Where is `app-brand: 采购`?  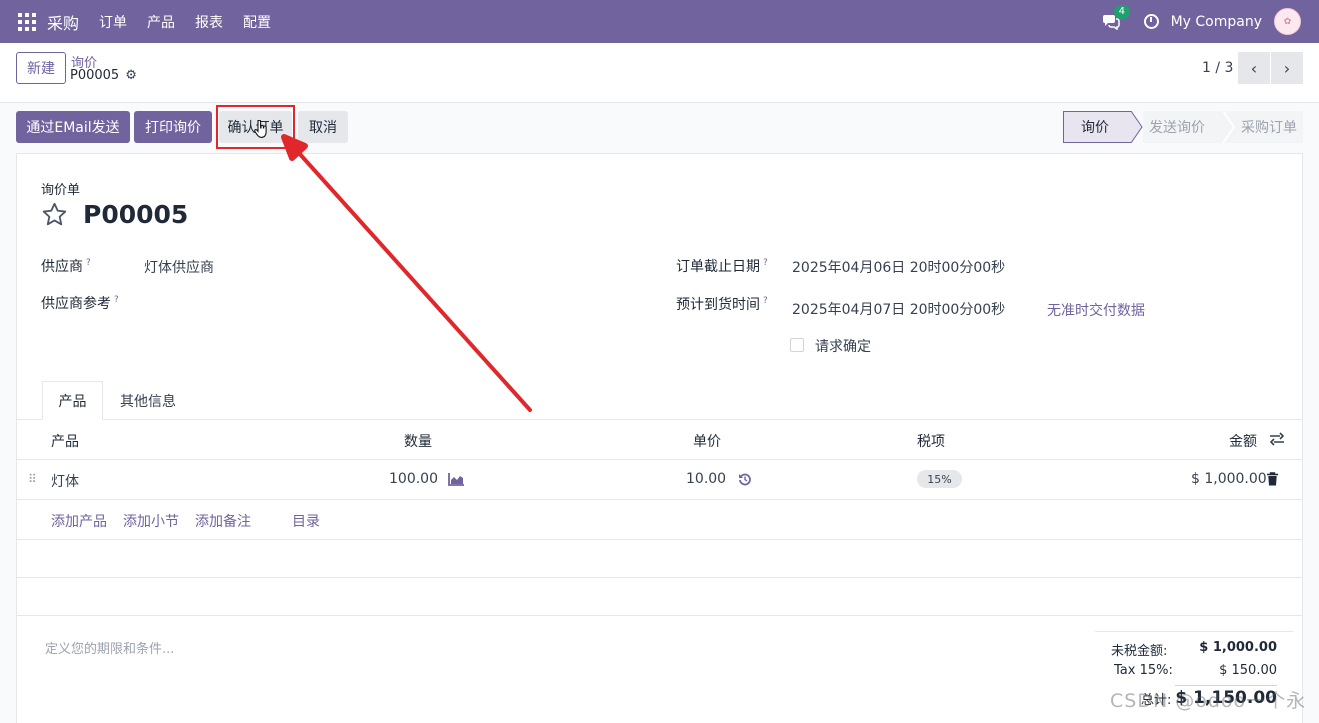
app-brand: 采购 is located at coordinates (63, 22).